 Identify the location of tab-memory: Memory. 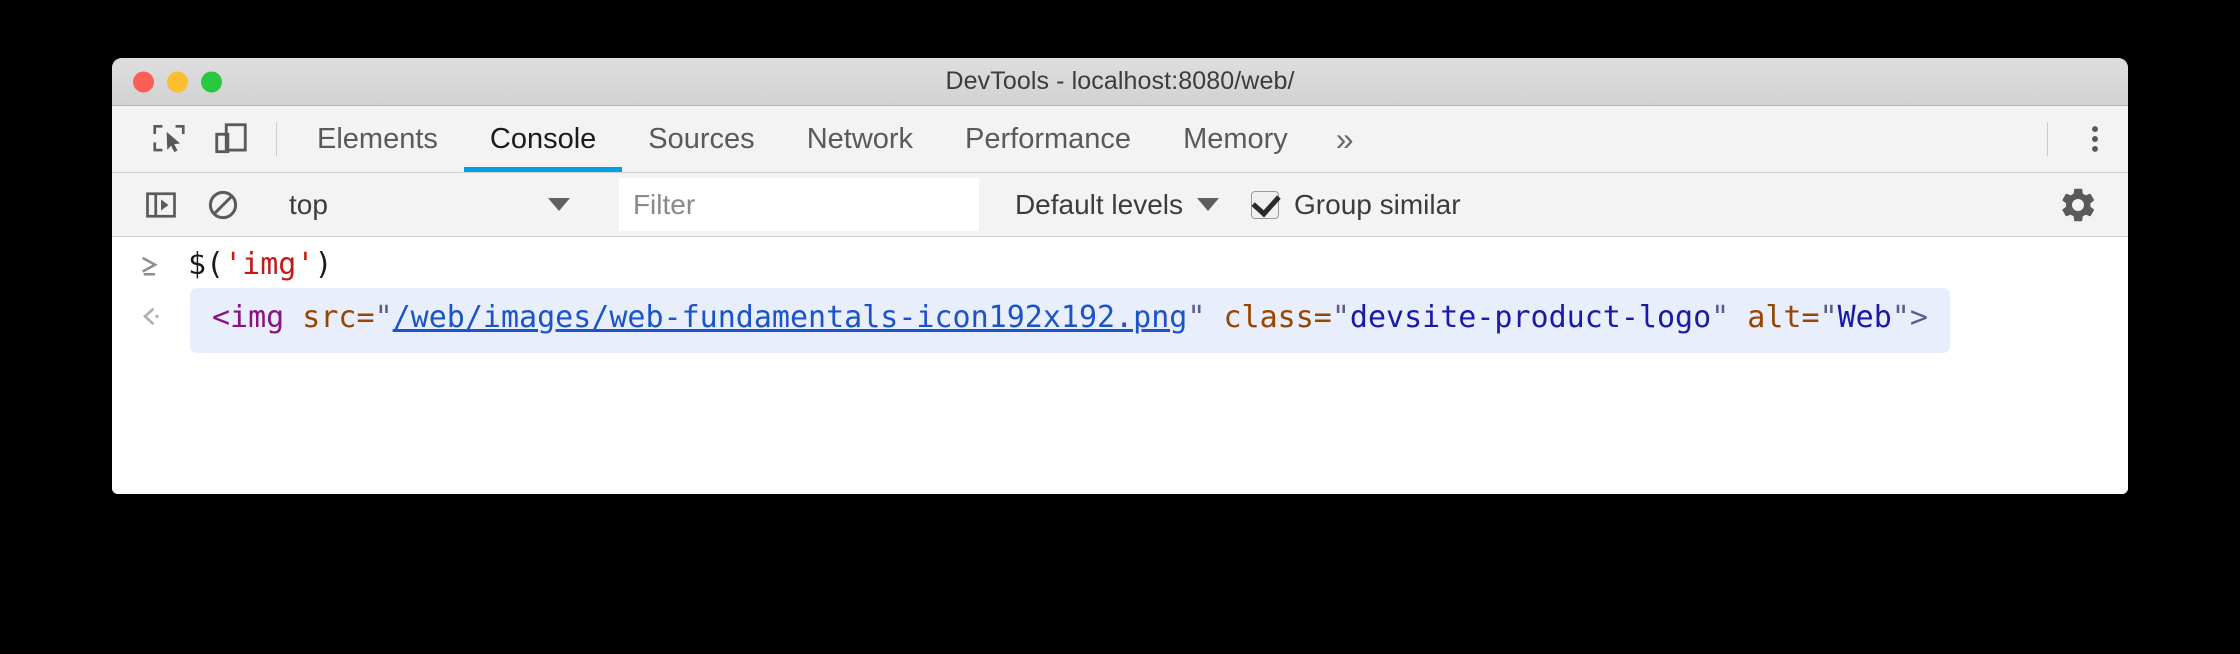
(1235, 139).